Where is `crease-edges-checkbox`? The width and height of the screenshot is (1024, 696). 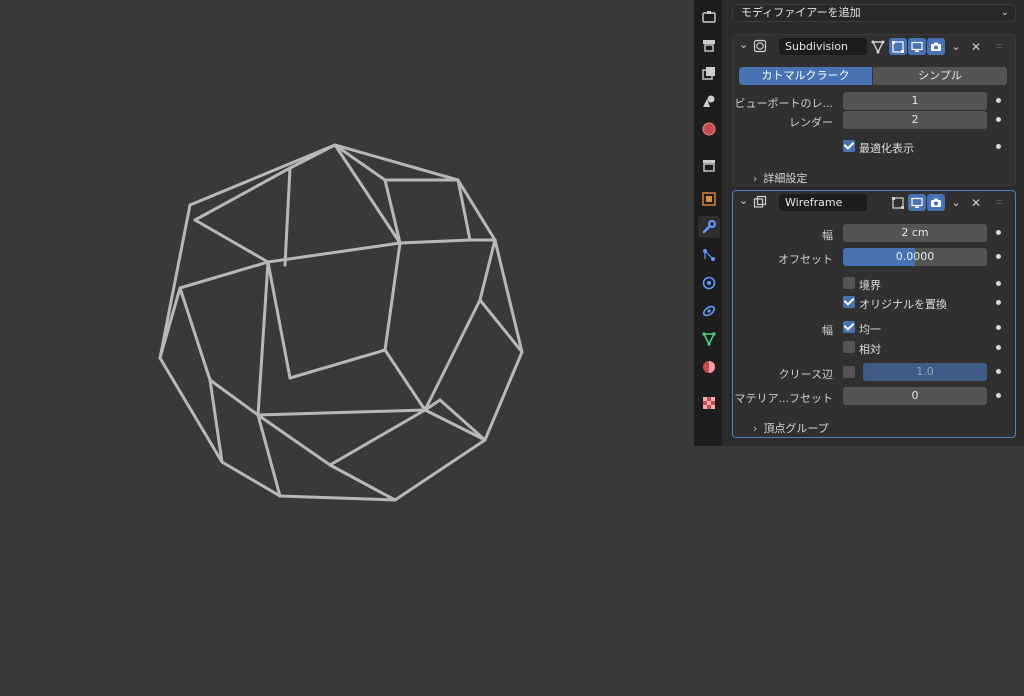
crease-edges-checkbox is located at coordinates (849, 372).